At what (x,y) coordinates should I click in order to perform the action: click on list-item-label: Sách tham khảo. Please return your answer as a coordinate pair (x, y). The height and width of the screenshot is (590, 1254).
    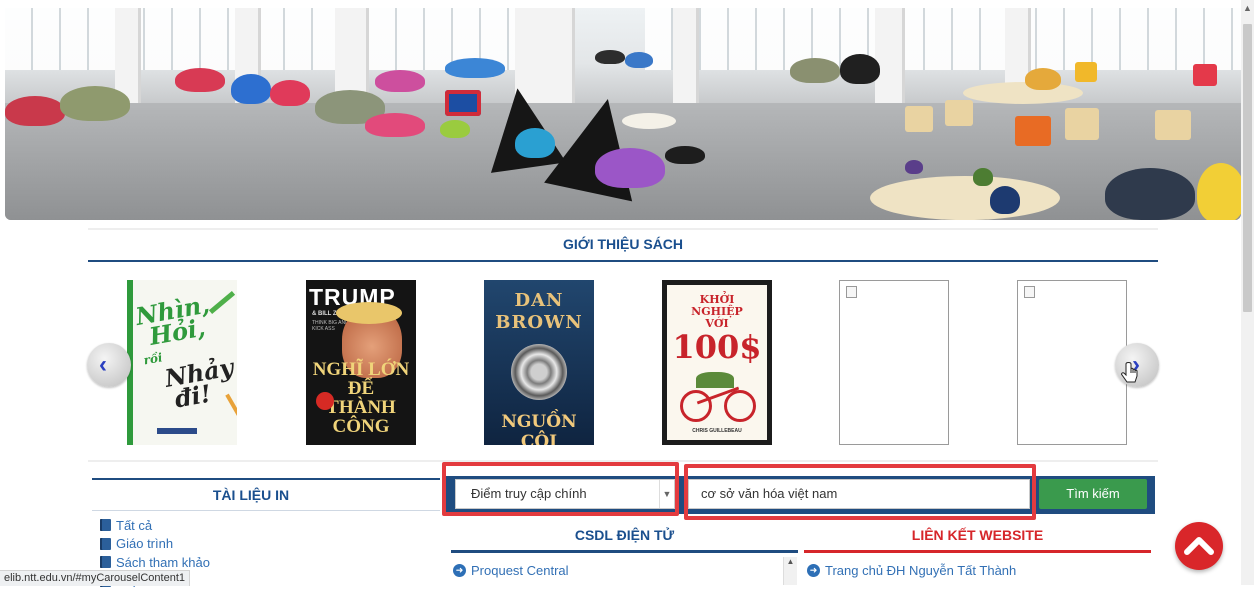
    Looking at the image, I should click on (163, 562).